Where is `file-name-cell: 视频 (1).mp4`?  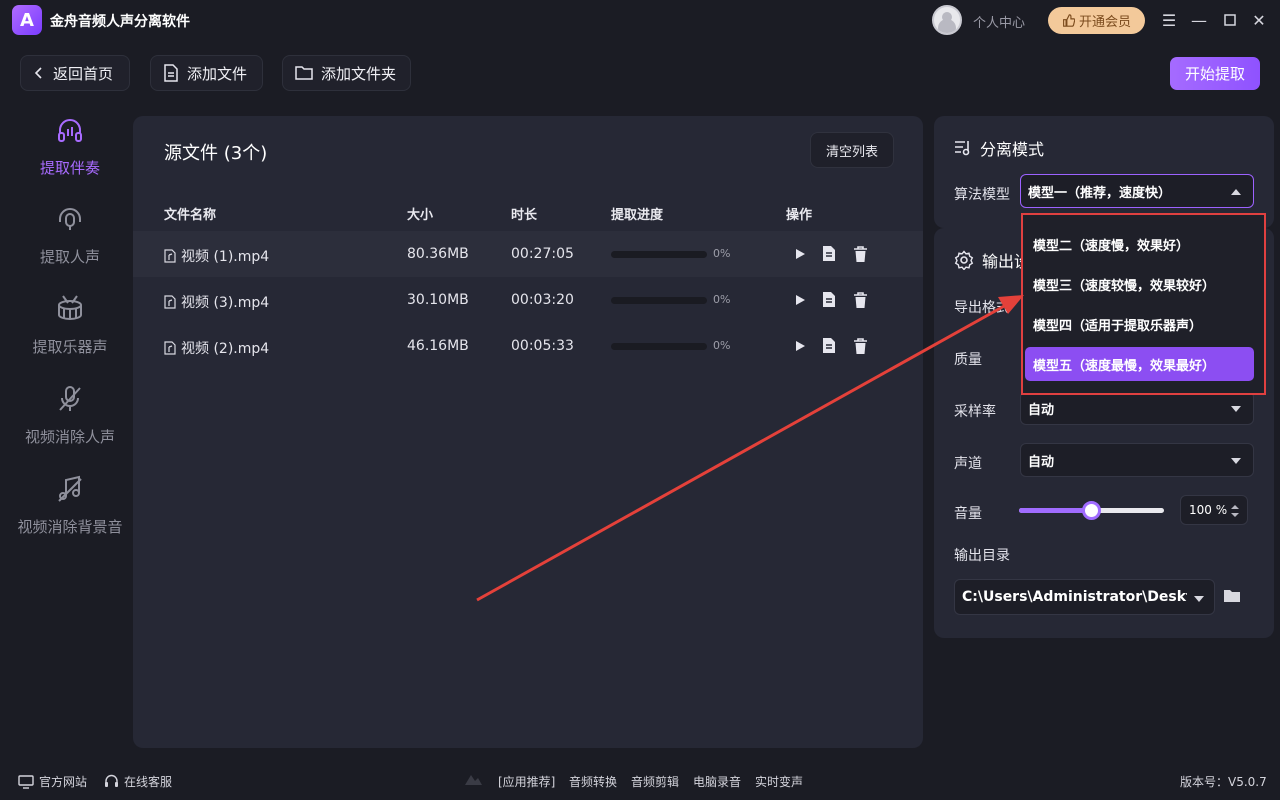 file-name-cell: 视频 (1).mp4 is located at coordinates (216, 256).